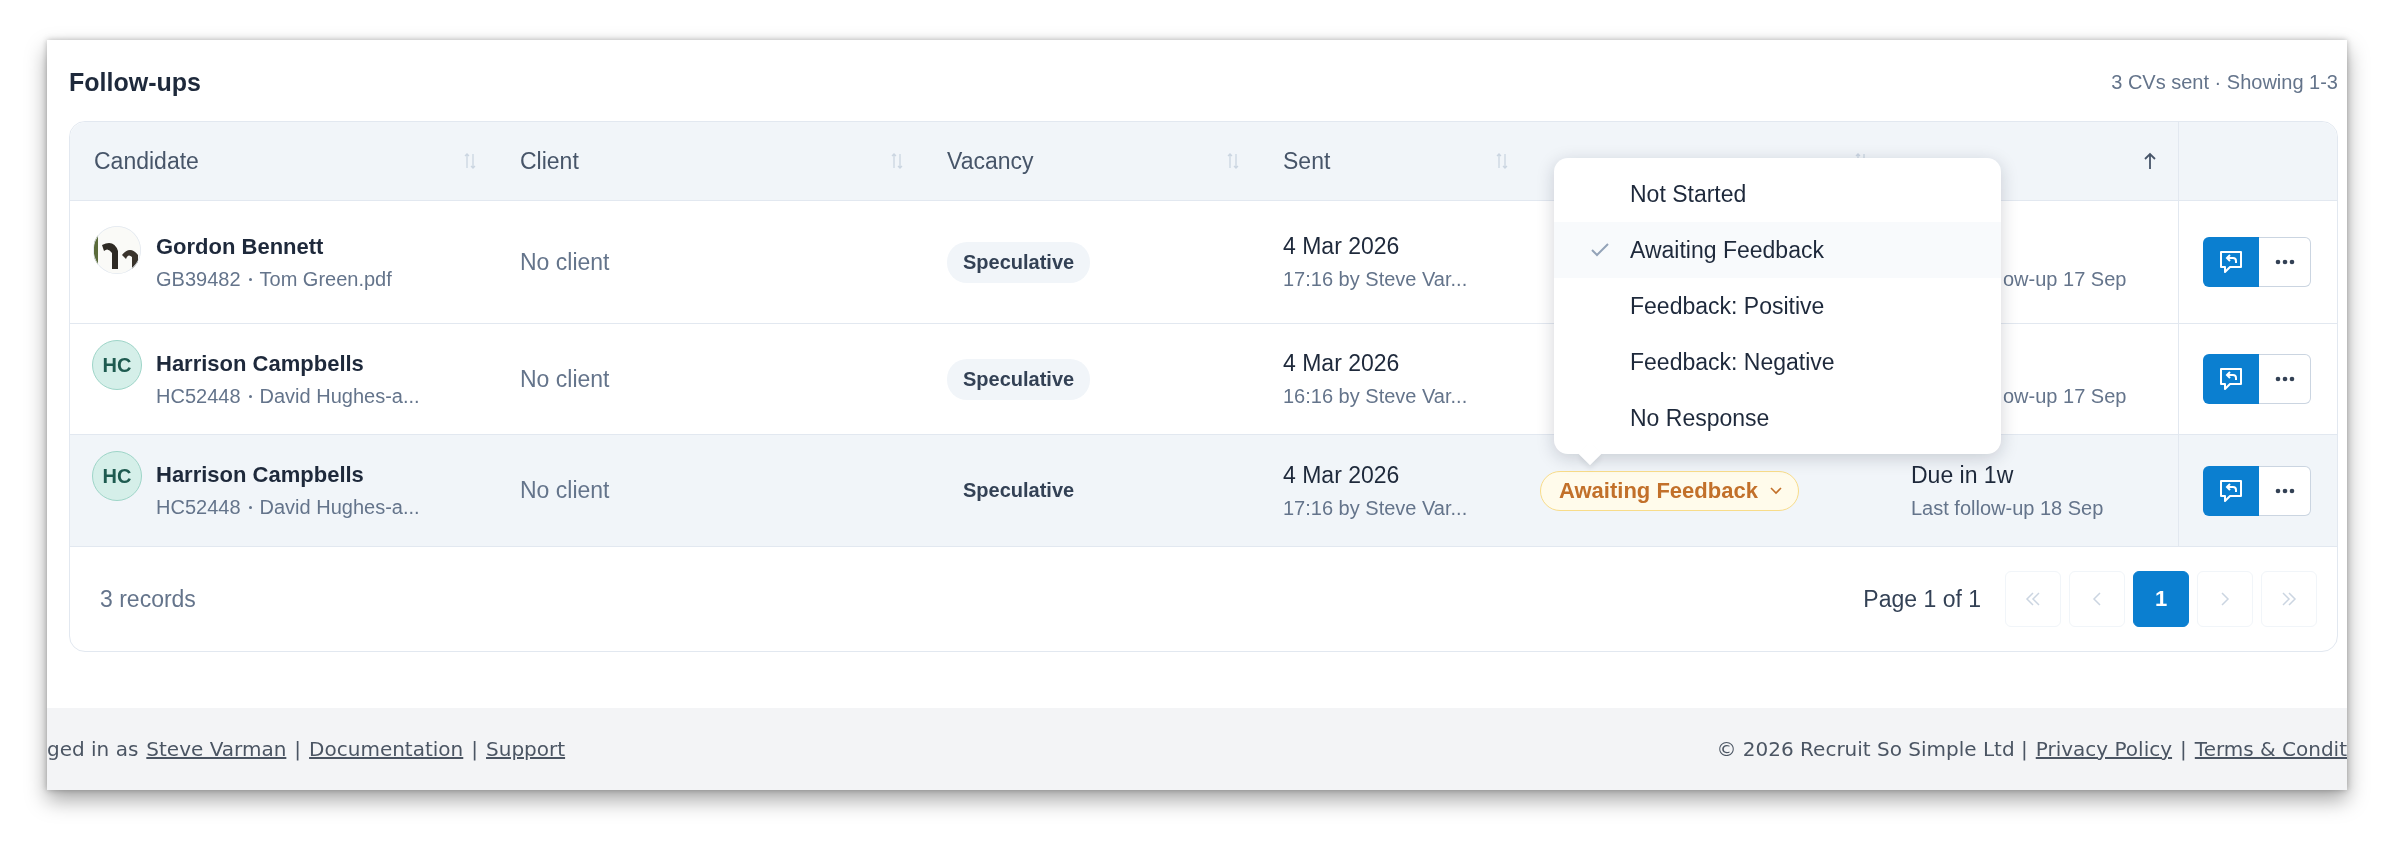 Image resolution: width=2396 pixels, height=846 pixels. What do you see at coordinates (1203, 491) in the screenshot?
I see `table-row: HC Harrison Campbells HC52448 David Hughes-a... No client Speculative 4 Mar 2026 17:16 by Steve Var... Awaiting Feedback Due in 1w Last follow-up 18 Sep` at bounding box center [1203, 491].